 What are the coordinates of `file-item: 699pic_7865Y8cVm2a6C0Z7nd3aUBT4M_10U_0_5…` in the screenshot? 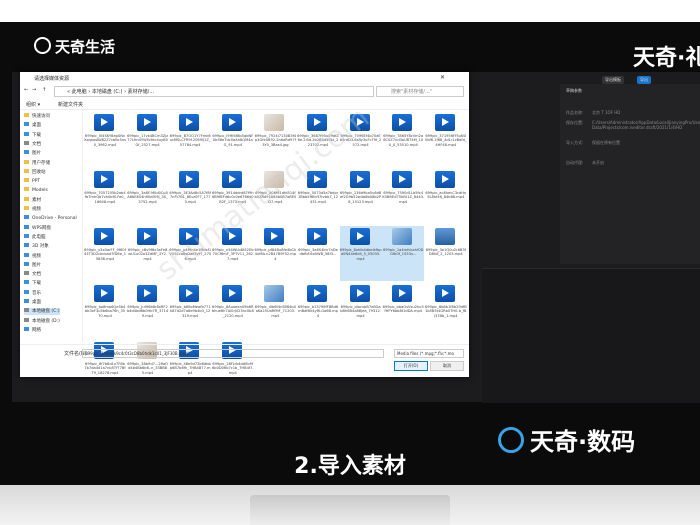 It's located at (403, 139).